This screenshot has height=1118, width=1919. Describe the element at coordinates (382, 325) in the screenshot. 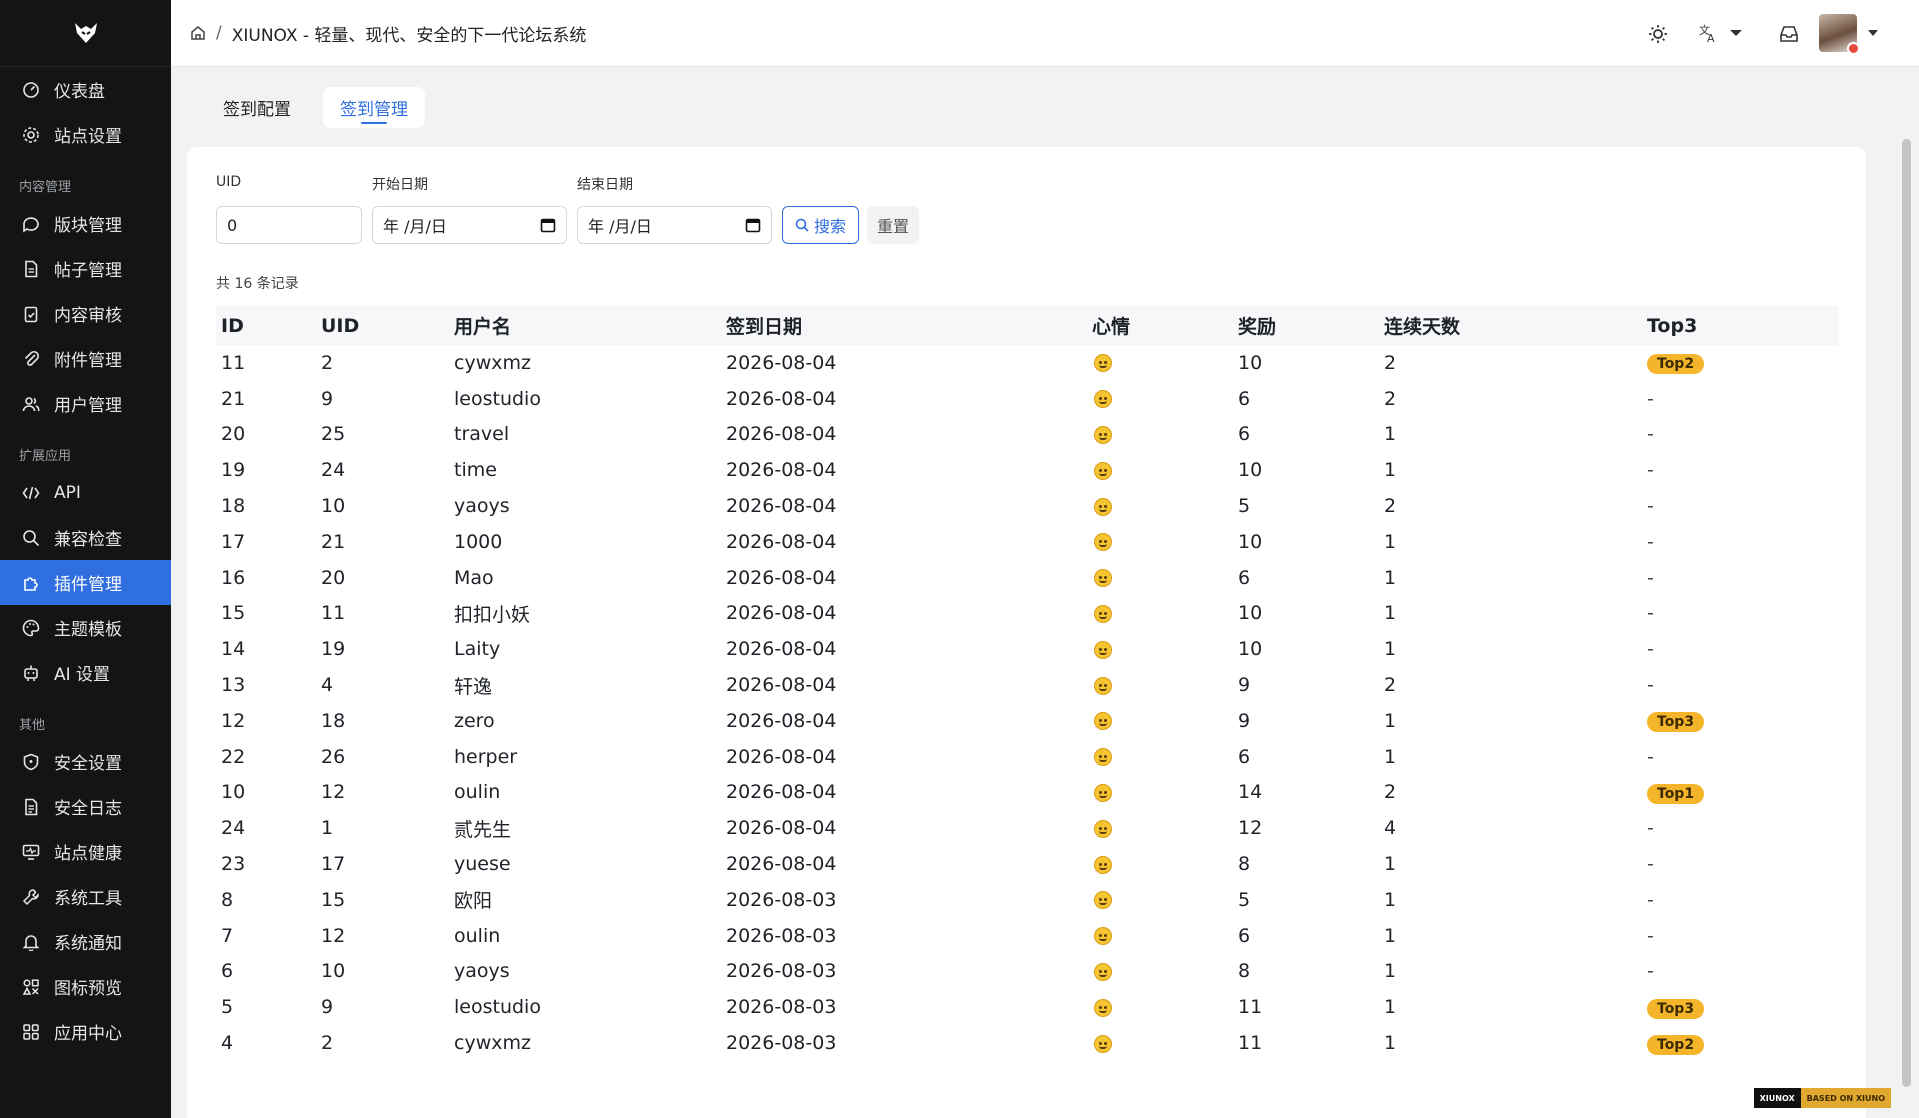

I see `column-header: UID` at that location.